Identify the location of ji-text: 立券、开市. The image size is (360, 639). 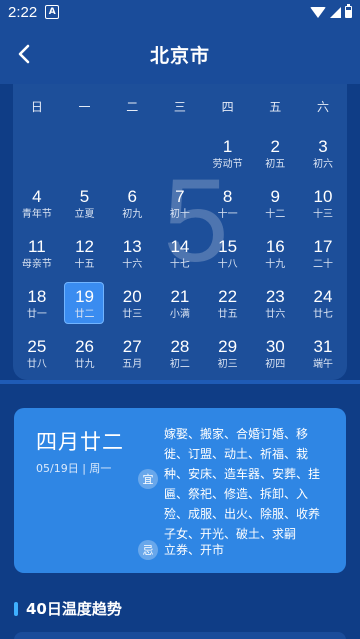
(194, 550).